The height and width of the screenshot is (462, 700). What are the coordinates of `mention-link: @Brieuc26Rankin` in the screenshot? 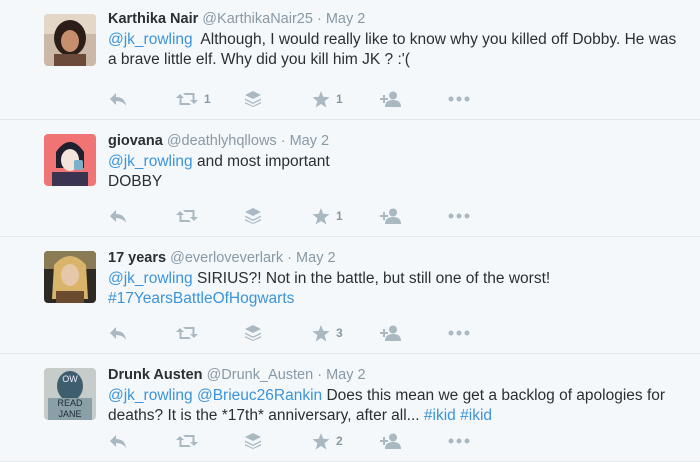 It's located at (259, 395).